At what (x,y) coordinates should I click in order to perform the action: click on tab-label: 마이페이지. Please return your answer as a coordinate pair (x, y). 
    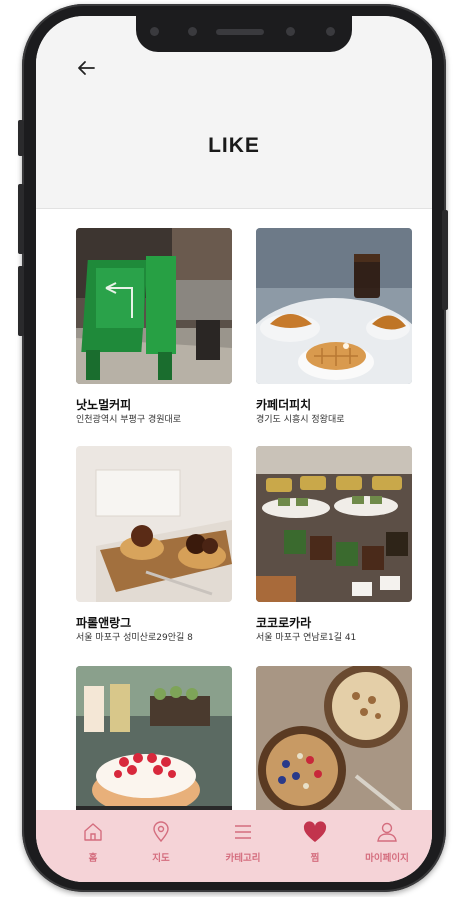
    Looking at the image, I should click on (387, 858).